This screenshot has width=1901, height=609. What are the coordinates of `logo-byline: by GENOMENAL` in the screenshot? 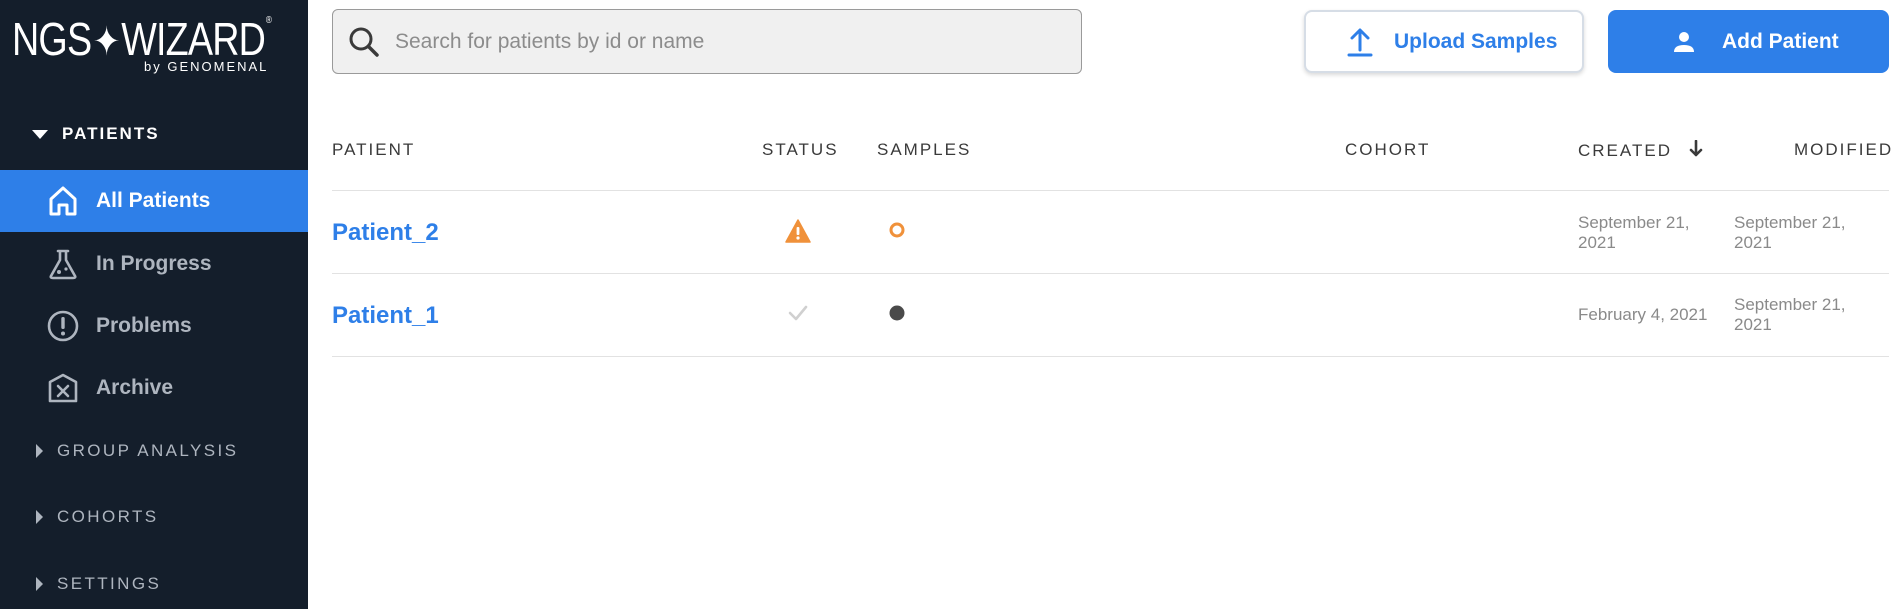 It's located at (206, 66).